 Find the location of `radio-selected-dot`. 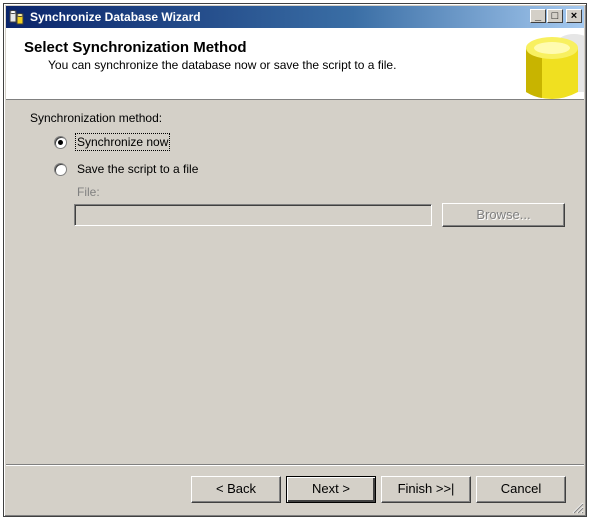

radio-selected-dot is located at coordinates (60, 142).